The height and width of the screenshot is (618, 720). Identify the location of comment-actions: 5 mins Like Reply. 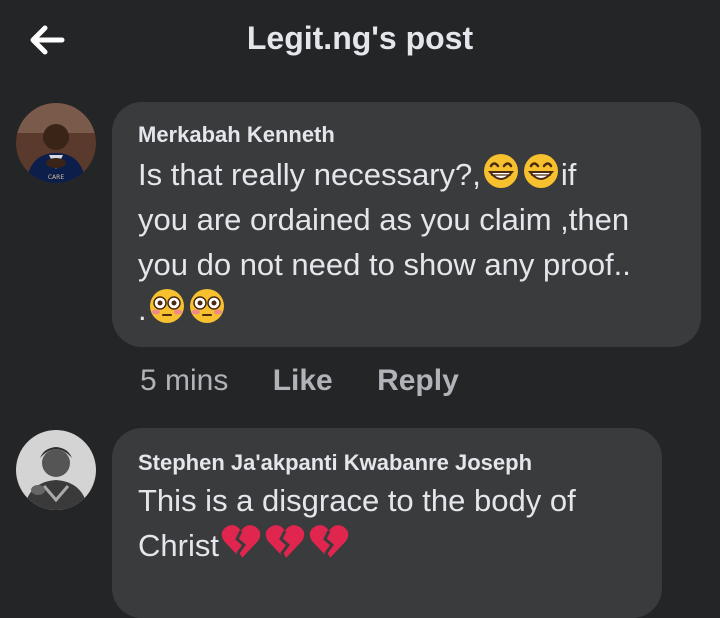
(317, 381).